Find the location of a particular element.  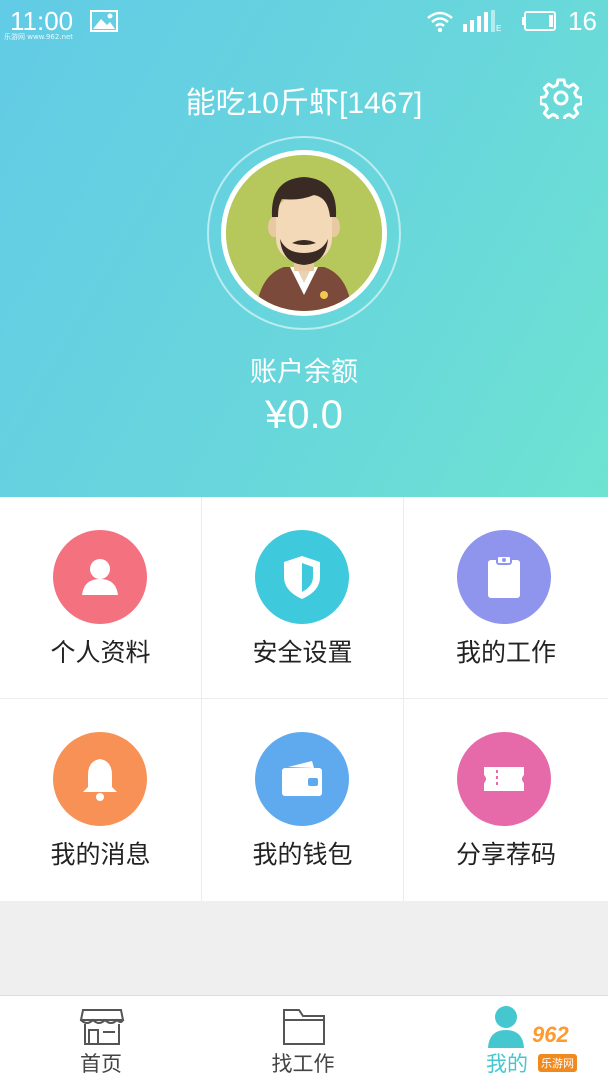

menu-item-share-code: 分享荐码 is located at coordinates (506, 800).